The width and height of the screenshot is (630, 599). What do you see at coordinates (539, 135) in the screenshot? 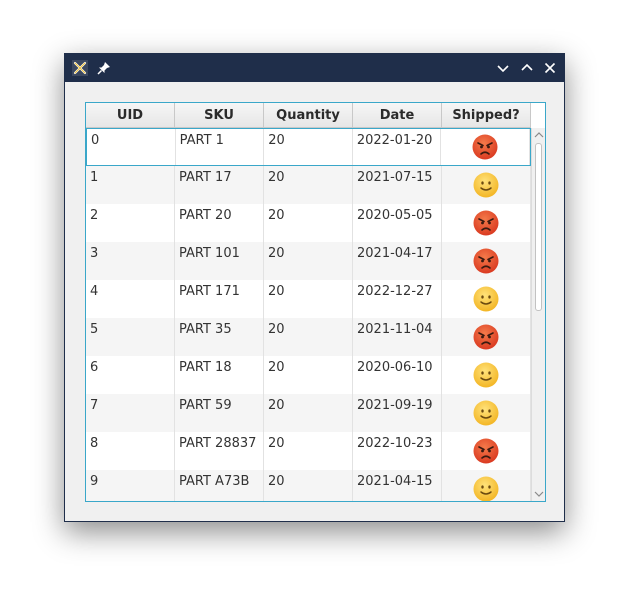
I see `scroll-up-arrow-icon` at bounding box center [539, 135].